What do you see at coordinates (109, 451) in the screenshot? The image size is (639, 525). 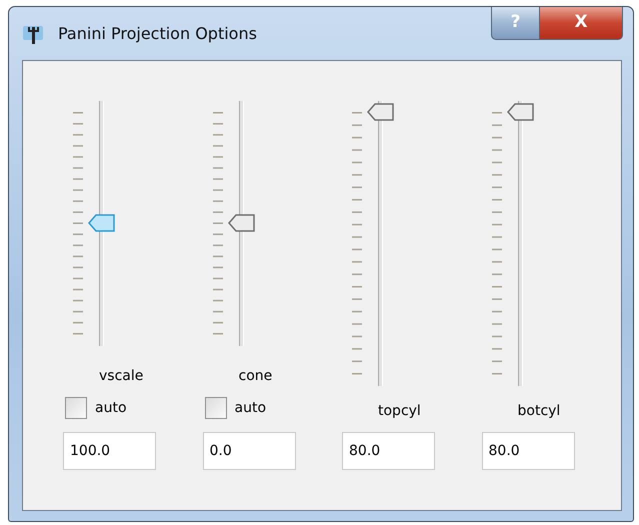 I see `value-field: 100.0` at bounding box center [109, 451].